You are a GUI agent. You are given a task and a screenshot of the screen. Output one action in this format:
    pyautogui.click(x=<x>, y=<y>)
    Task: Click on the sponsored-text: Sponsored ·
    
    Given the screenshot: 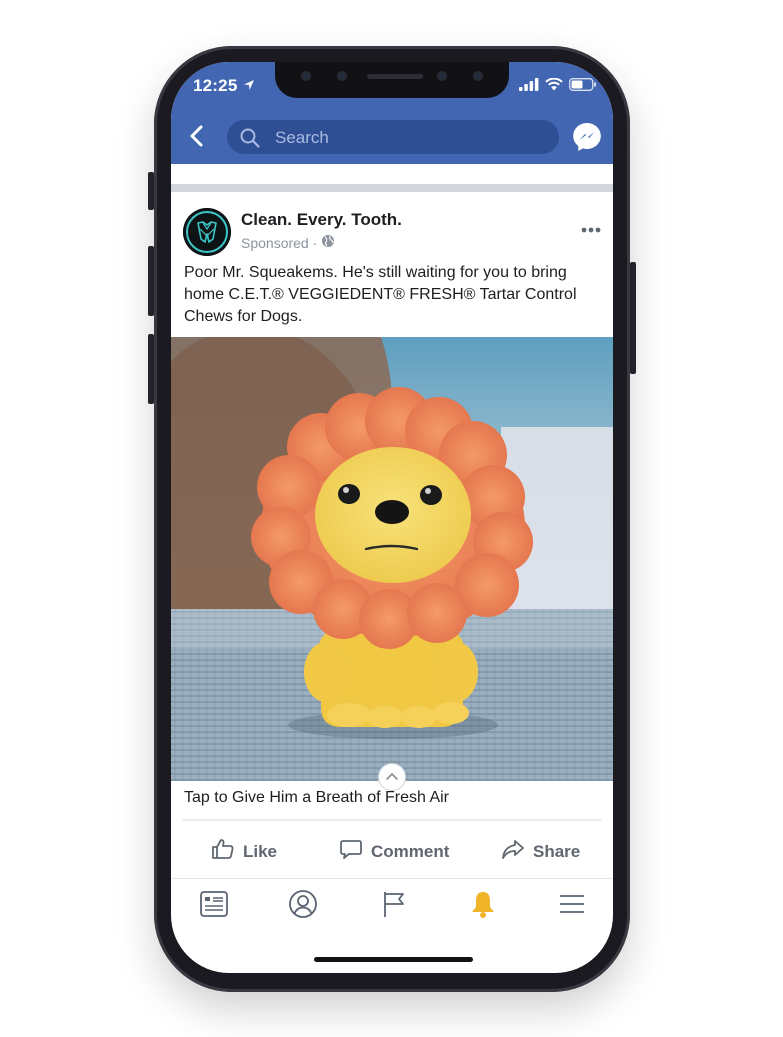 What is the action you would take?
    pyautogui.click(x=279, y=242)
    